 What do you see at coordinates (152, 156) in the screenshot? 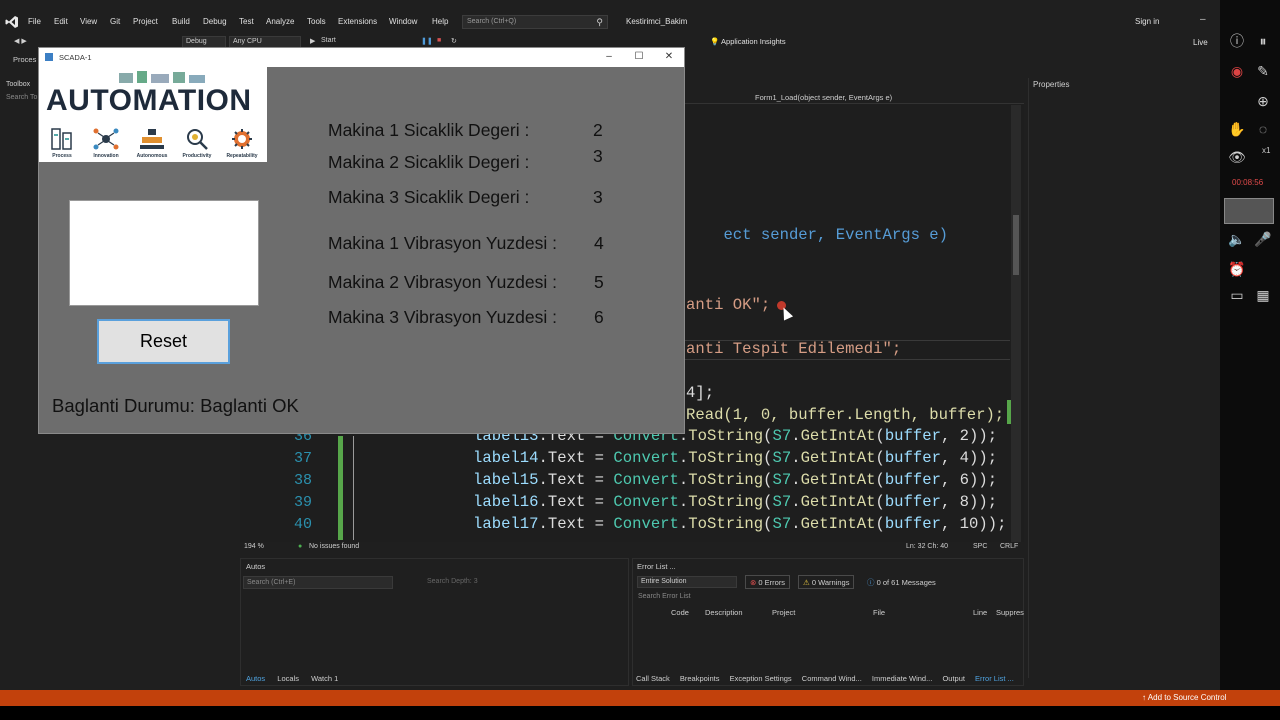
I see `banner-label-autonomous: Autonomous` at bounding box center [152, 156].